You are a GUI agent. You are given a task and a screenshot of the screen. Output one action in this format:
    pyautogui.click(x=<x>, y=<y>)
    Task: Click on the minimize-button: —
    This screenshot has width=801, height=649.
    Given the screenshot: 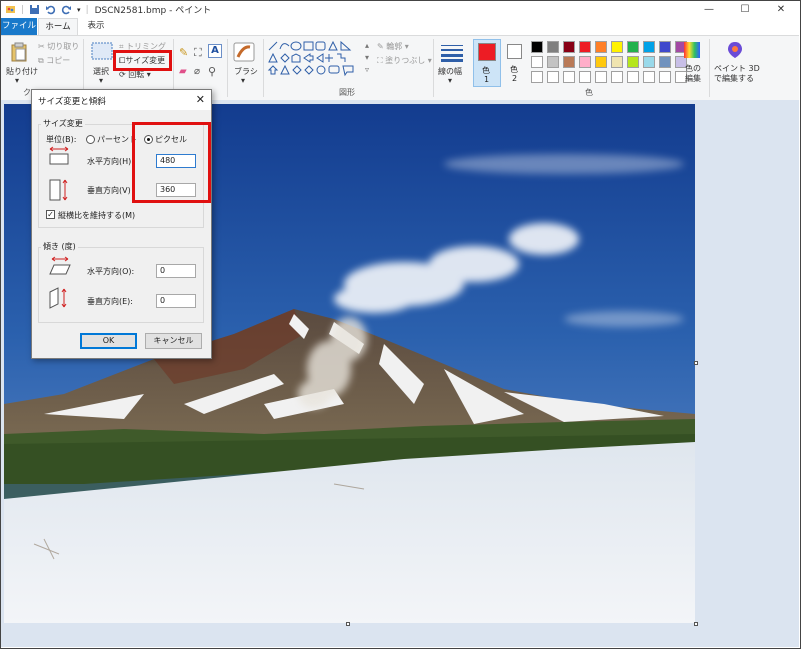 What is the action you would take?
    pyautogui.click(x=709, y=9)
    